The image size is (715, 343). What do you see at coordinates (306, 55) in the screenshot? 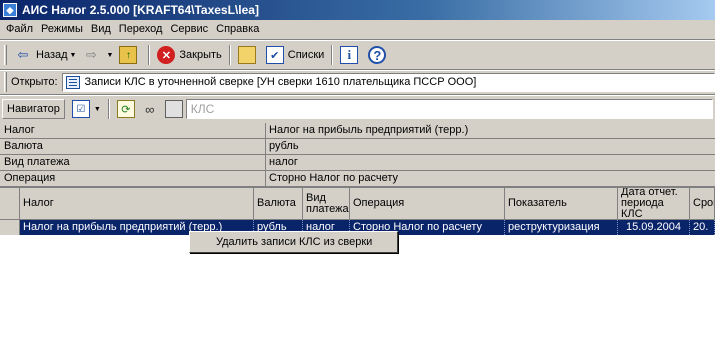
I see `lists-label: Списки` at bounding box center [306, 55].